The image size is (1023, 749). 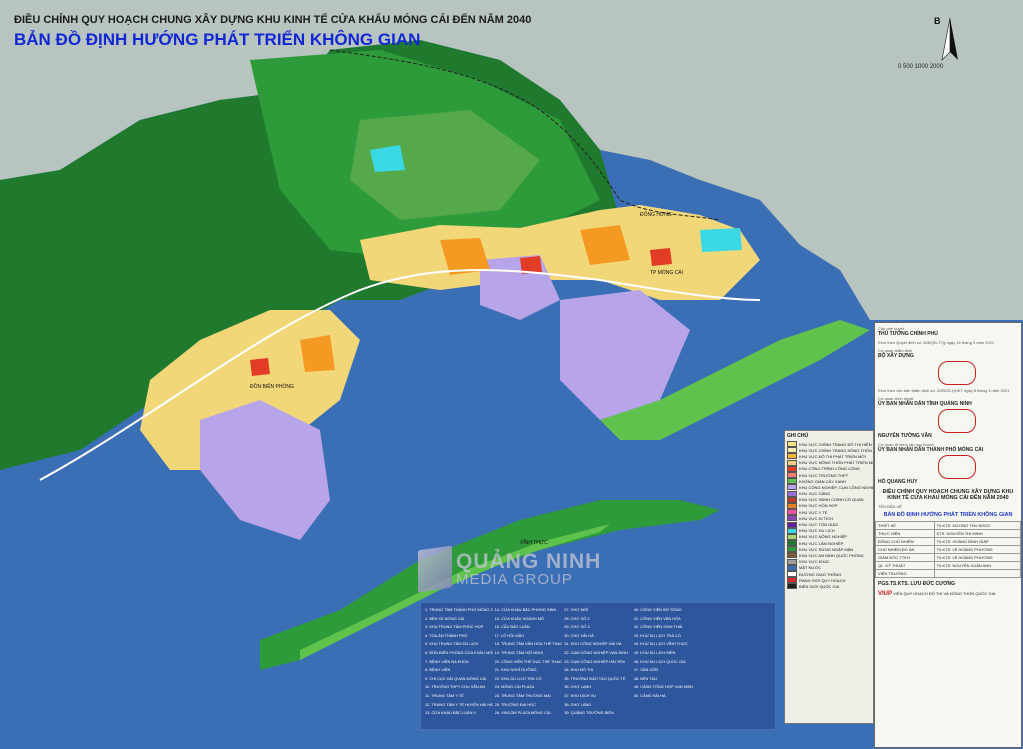 What do you see at coordinates (577, 618) in the screenshot?
I see `note-item: 28. CHỢ SỐ 2` at bounding box center [577, 618].